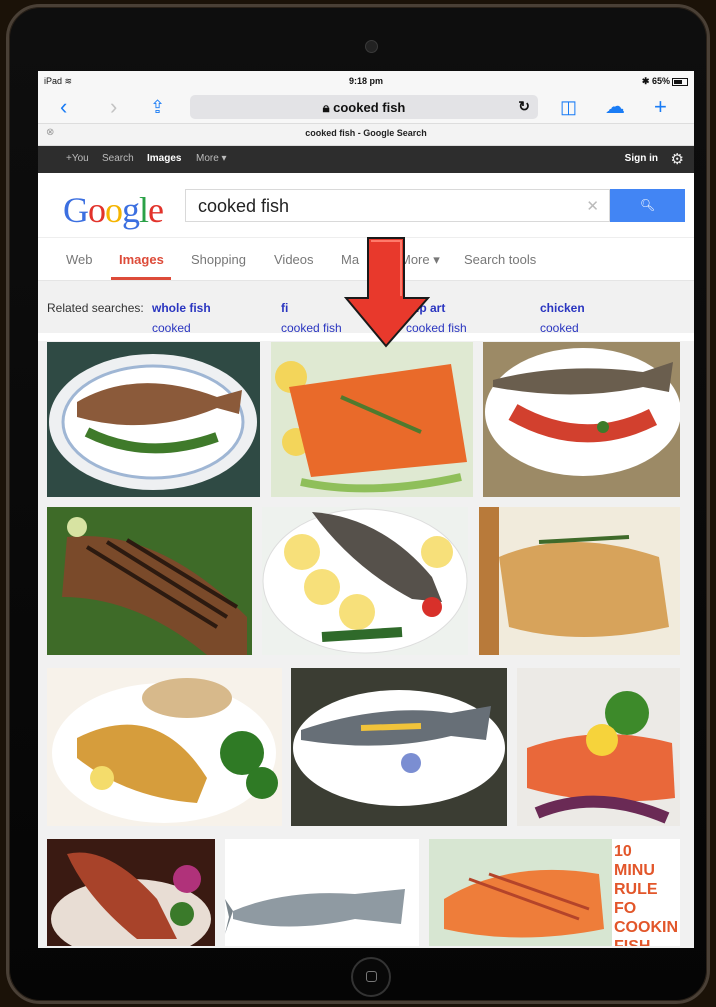 The height and width of the screenshot is (1007, 716). I want to click on forward-icon: ›, so click(113, 107).